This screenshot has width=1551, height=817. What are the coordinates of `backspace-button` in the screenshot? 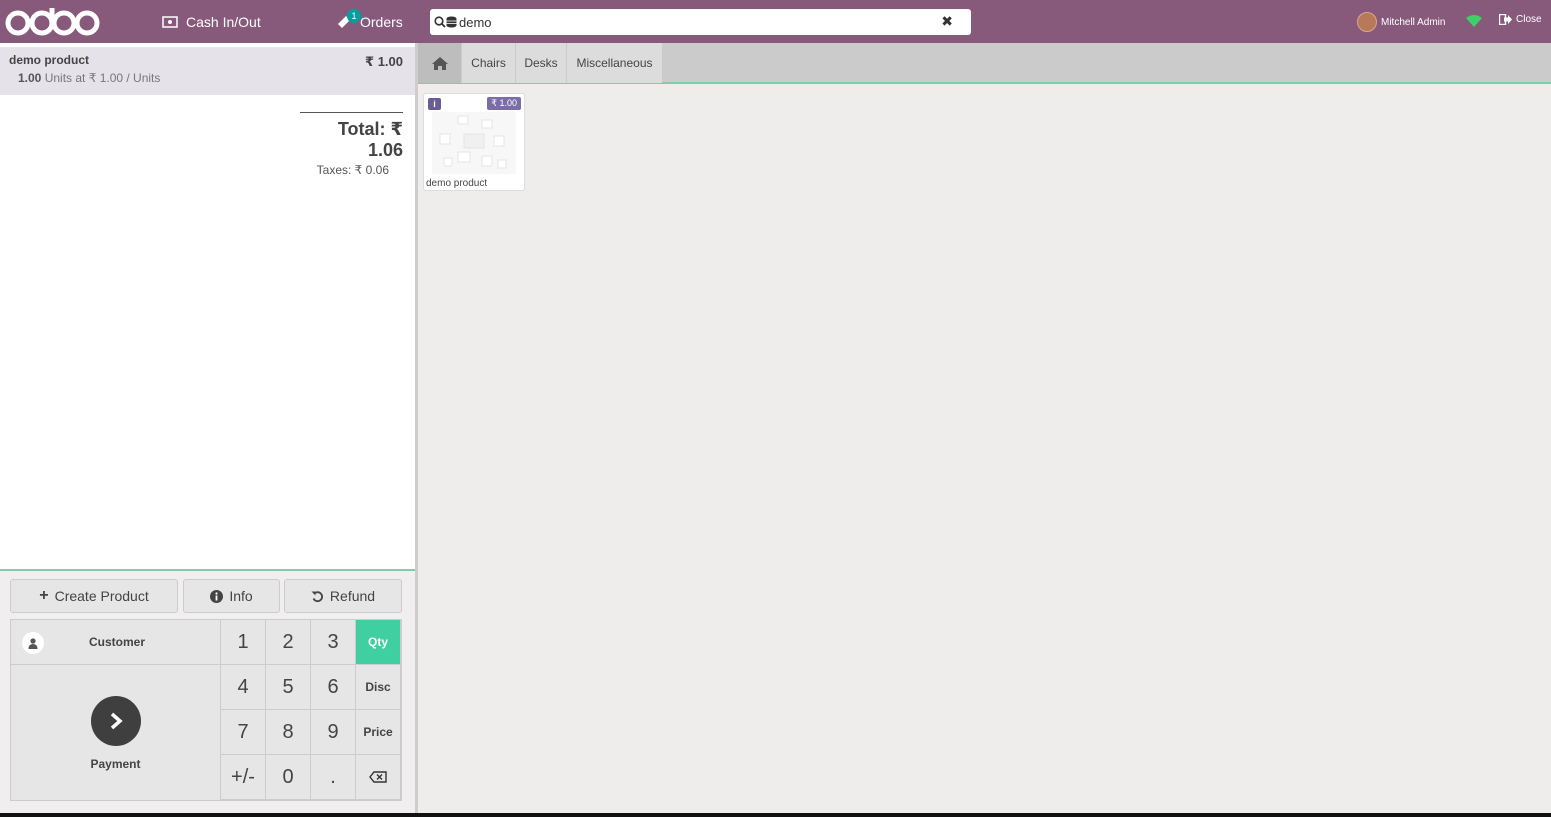 It's located at (378, 777).